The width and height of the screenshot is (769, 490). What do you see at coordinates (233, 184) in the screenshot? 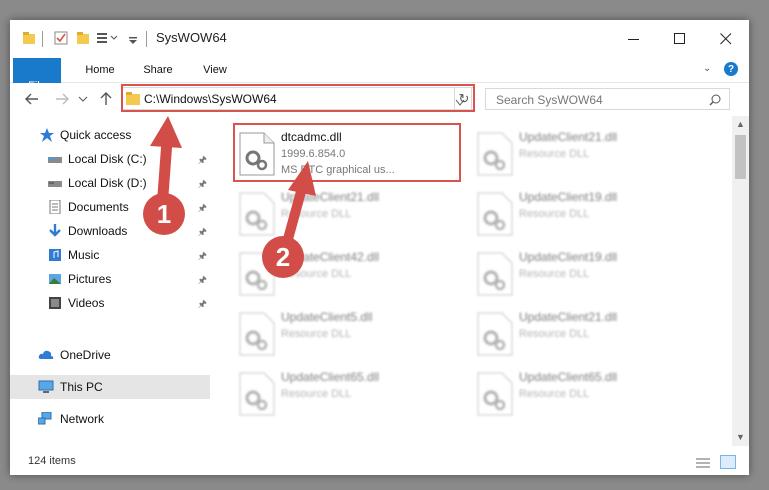
I see `annotation-arrows` at bounding box center [233, 184].